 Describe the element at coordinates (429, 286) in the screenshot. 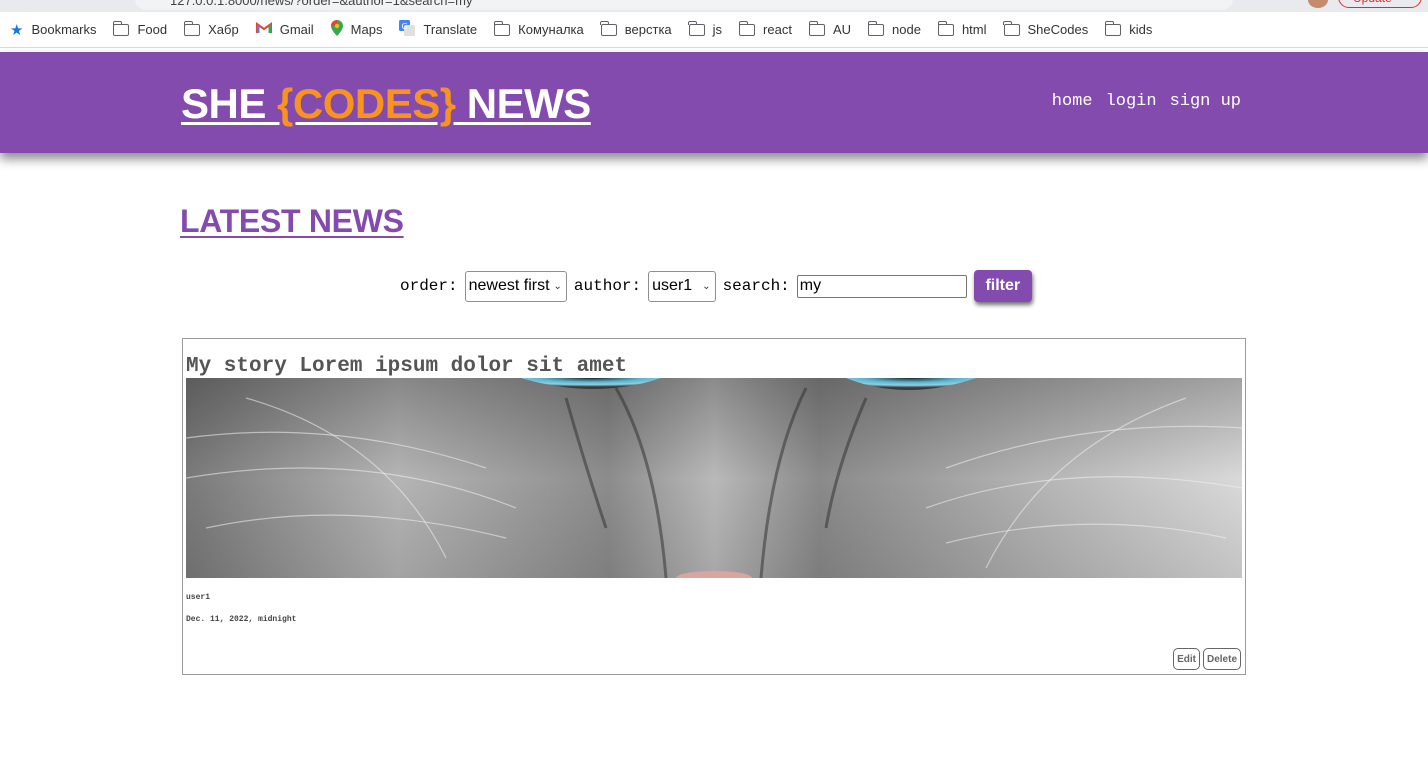

I see `order-label: order:` at that location.